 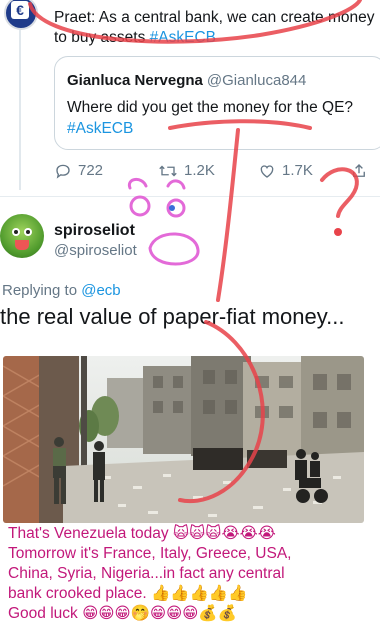 I want to click on display-name: spiroseliot, so click(x=94, y=231).